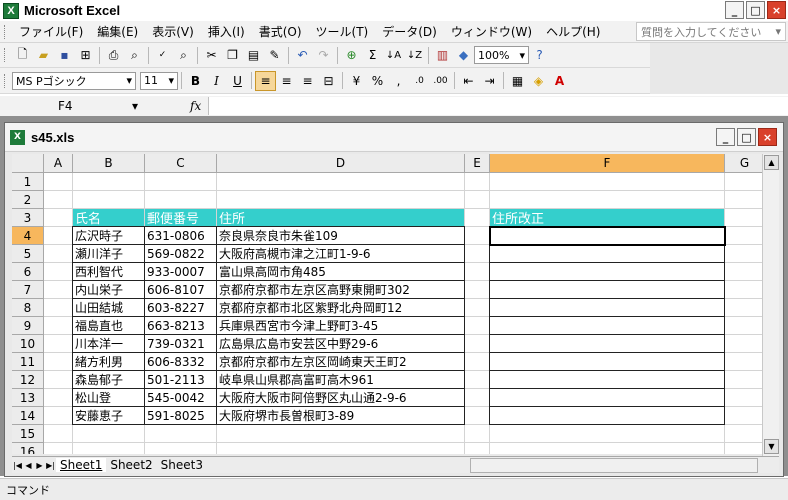 The image size is (788, 500). I want to click on increase-indent-icon: ⇥, so click(489, 81).